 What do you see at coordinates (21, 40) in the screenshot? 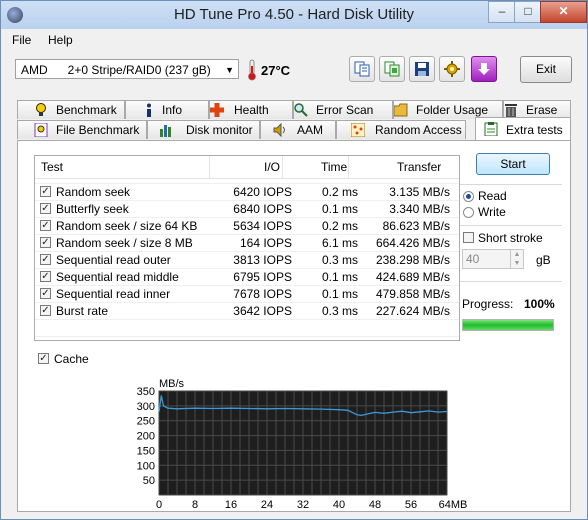
I see `menu-file: File` at bounding box center [21, 40].